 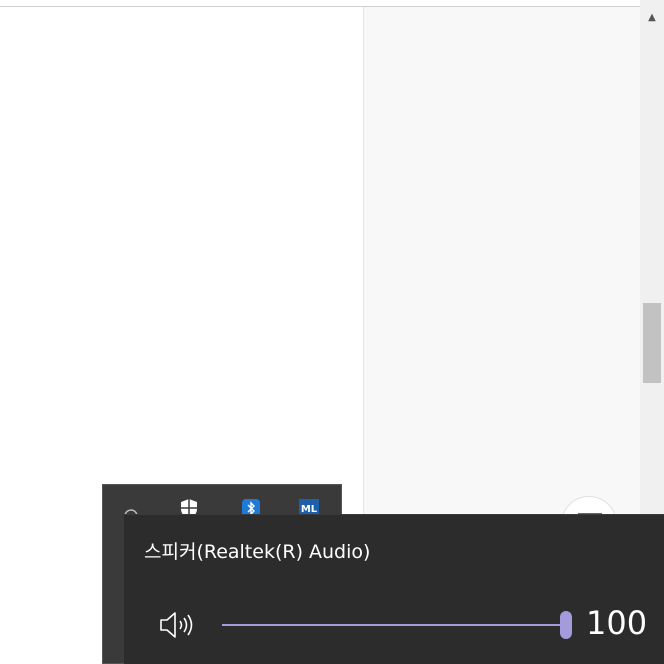 I want to click on speaker-icon, so click(x=178, y=625).